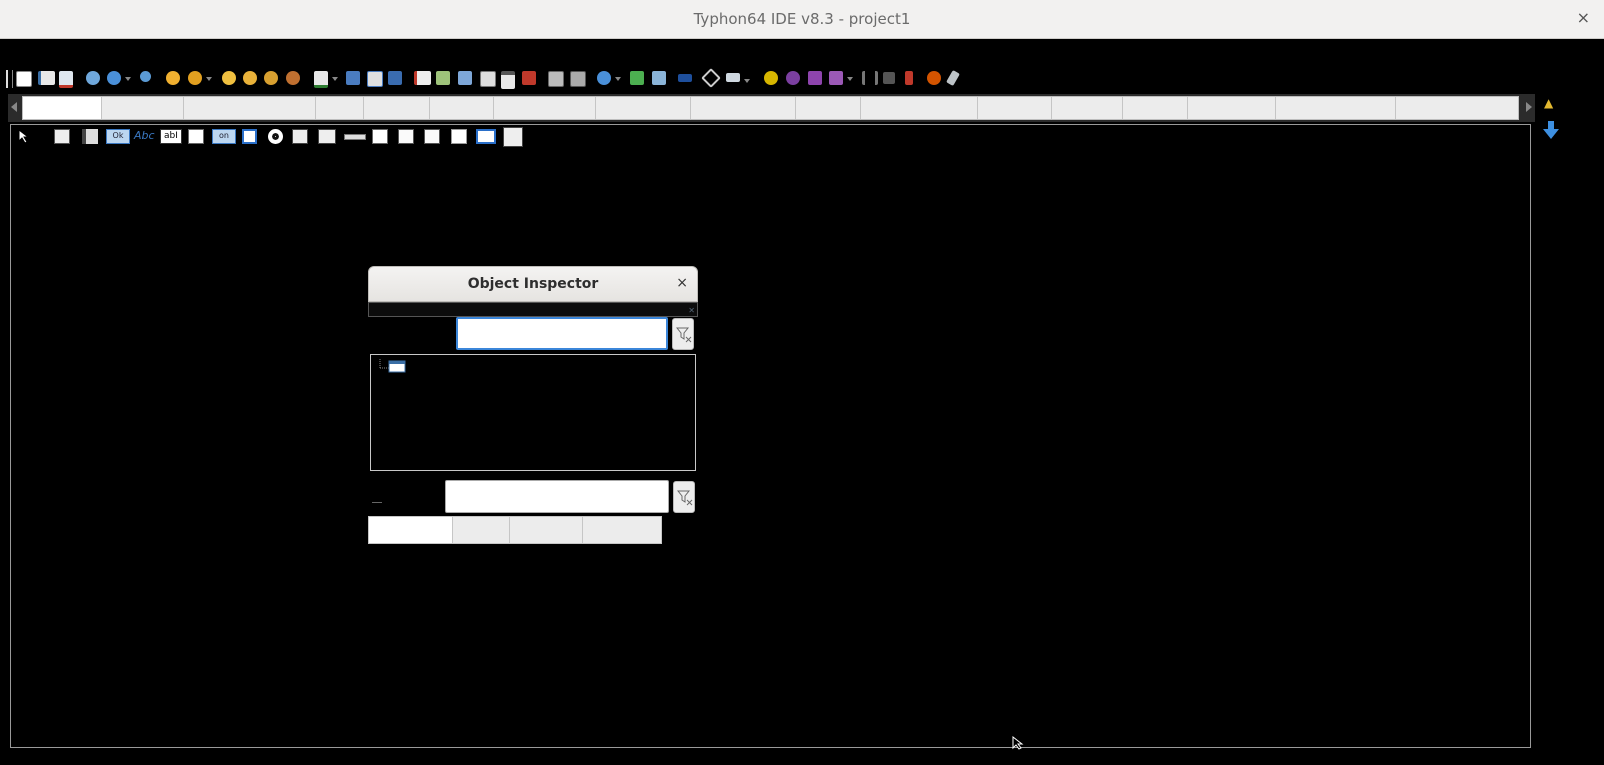  I want to click on tab-scroll-right-icon, so click(1529, 107).